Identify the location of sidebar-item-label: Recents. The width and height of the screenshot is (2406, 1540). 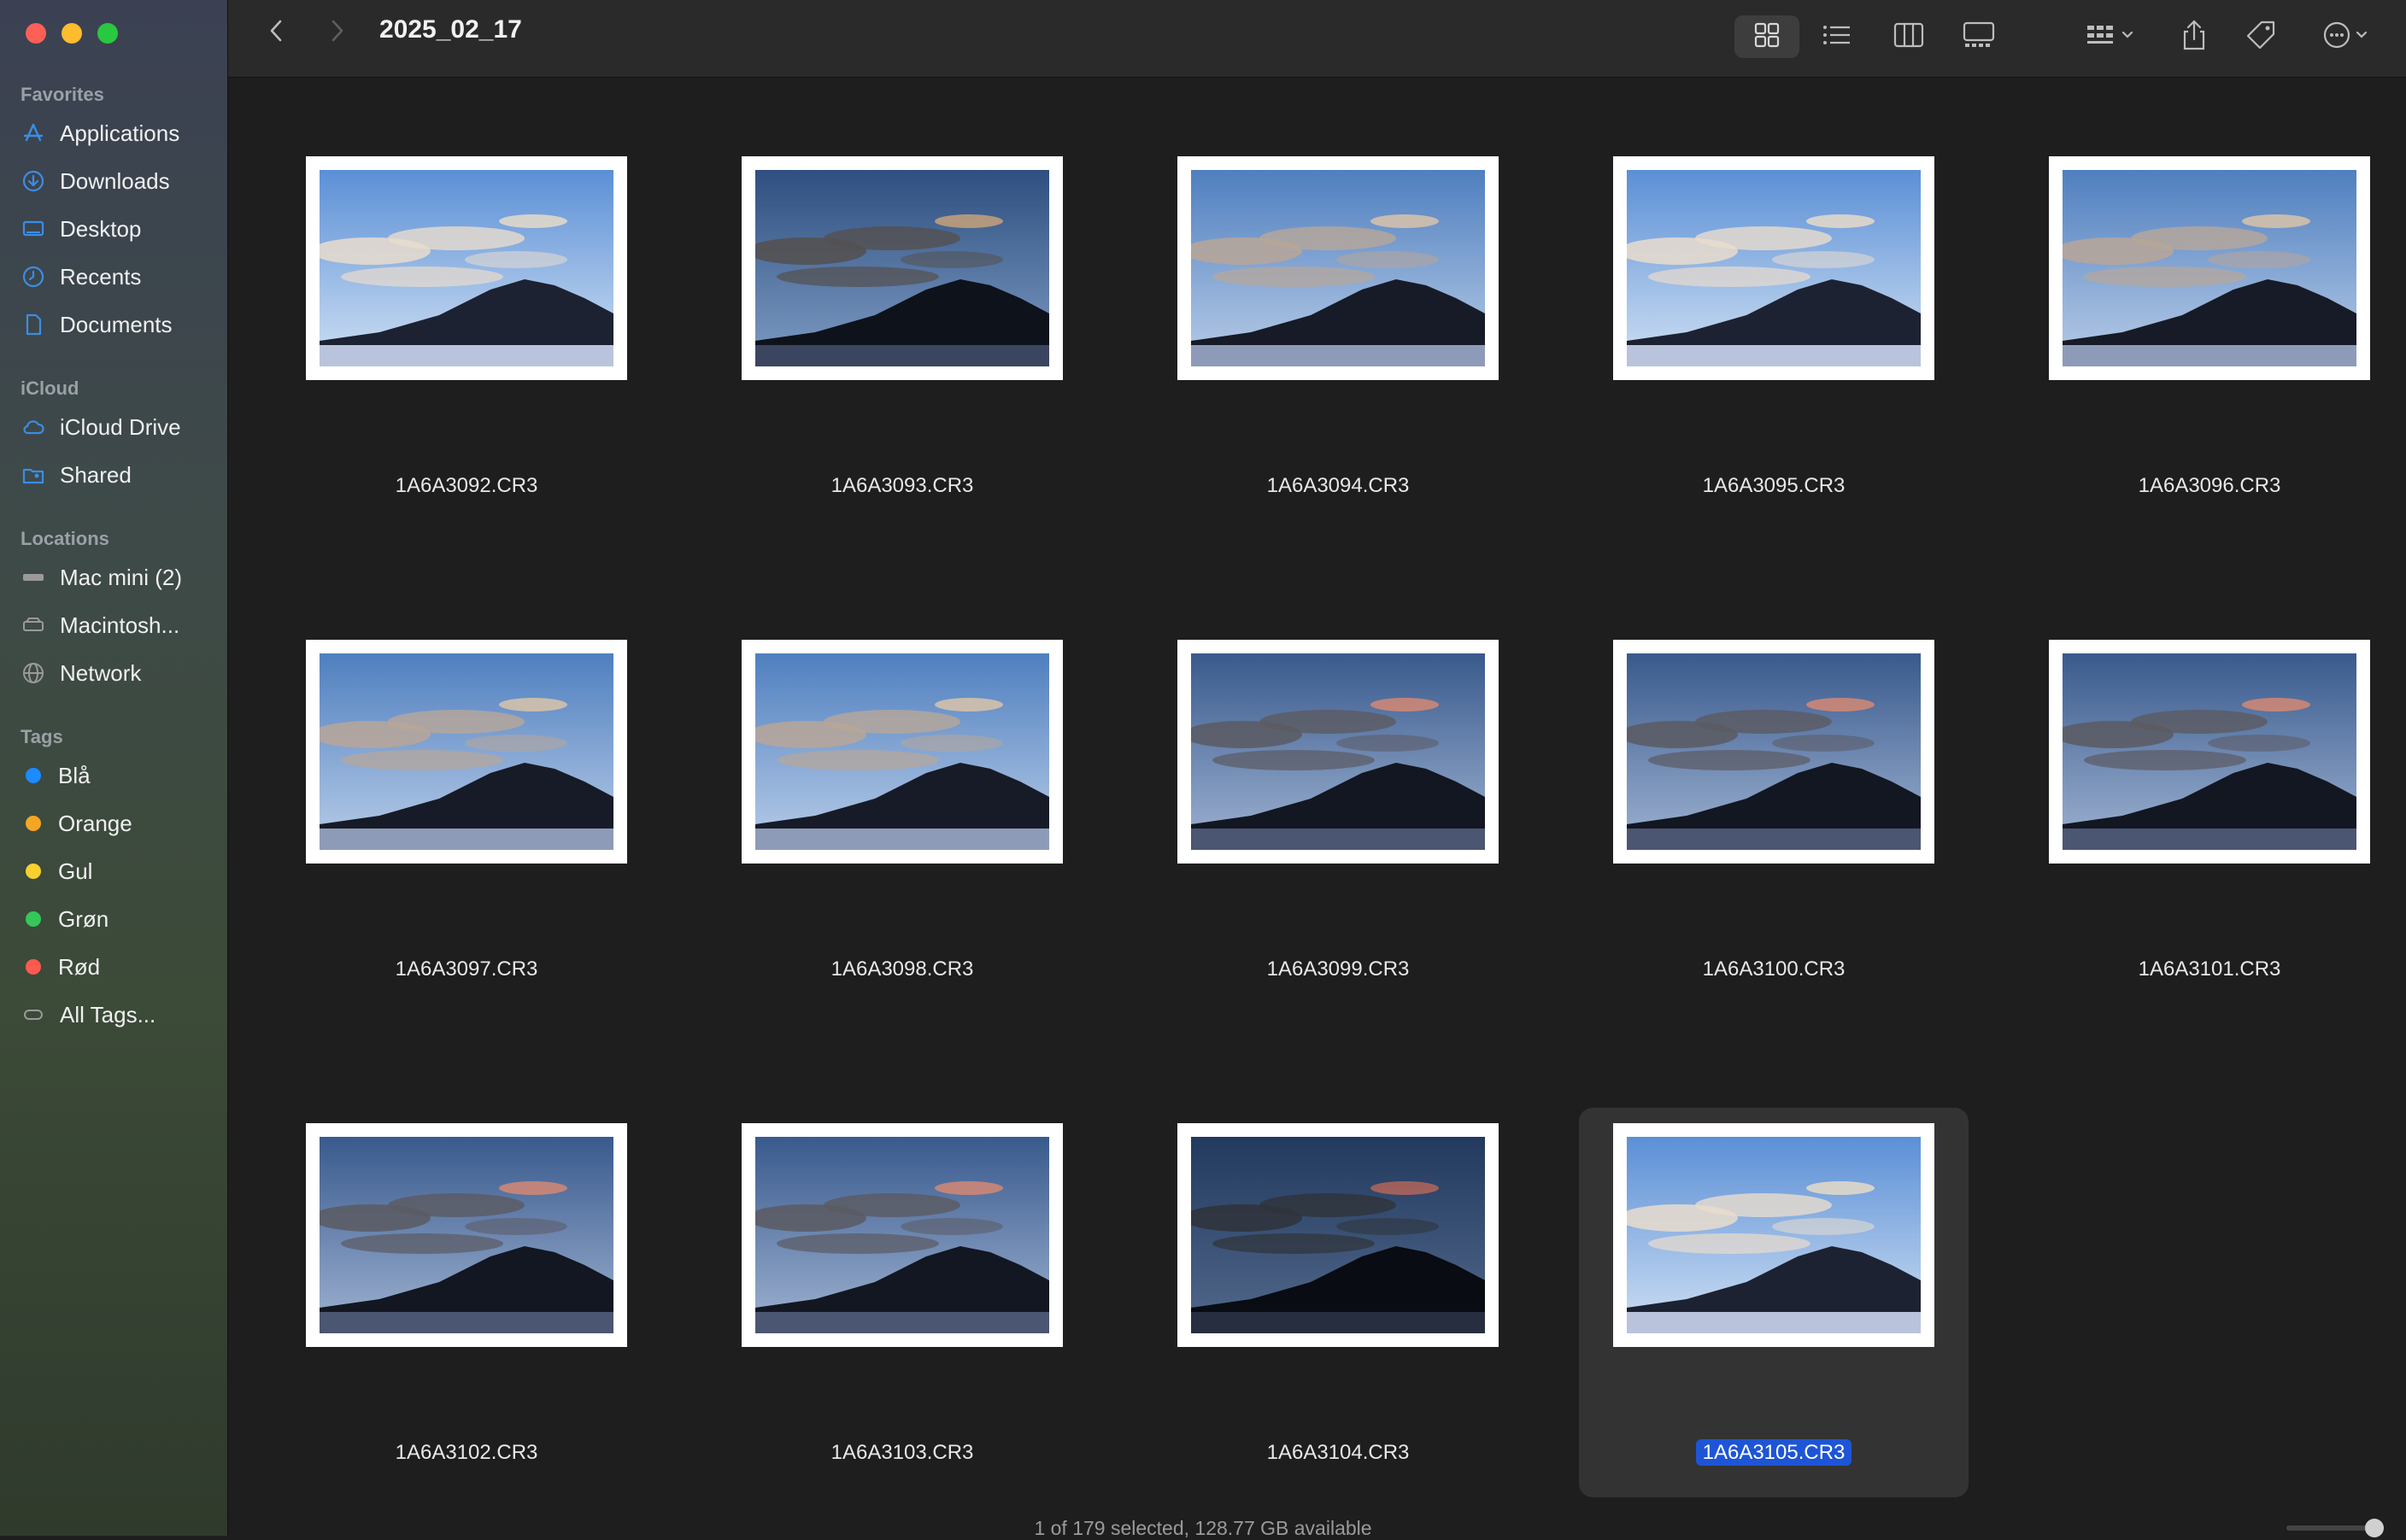
(101, 276).